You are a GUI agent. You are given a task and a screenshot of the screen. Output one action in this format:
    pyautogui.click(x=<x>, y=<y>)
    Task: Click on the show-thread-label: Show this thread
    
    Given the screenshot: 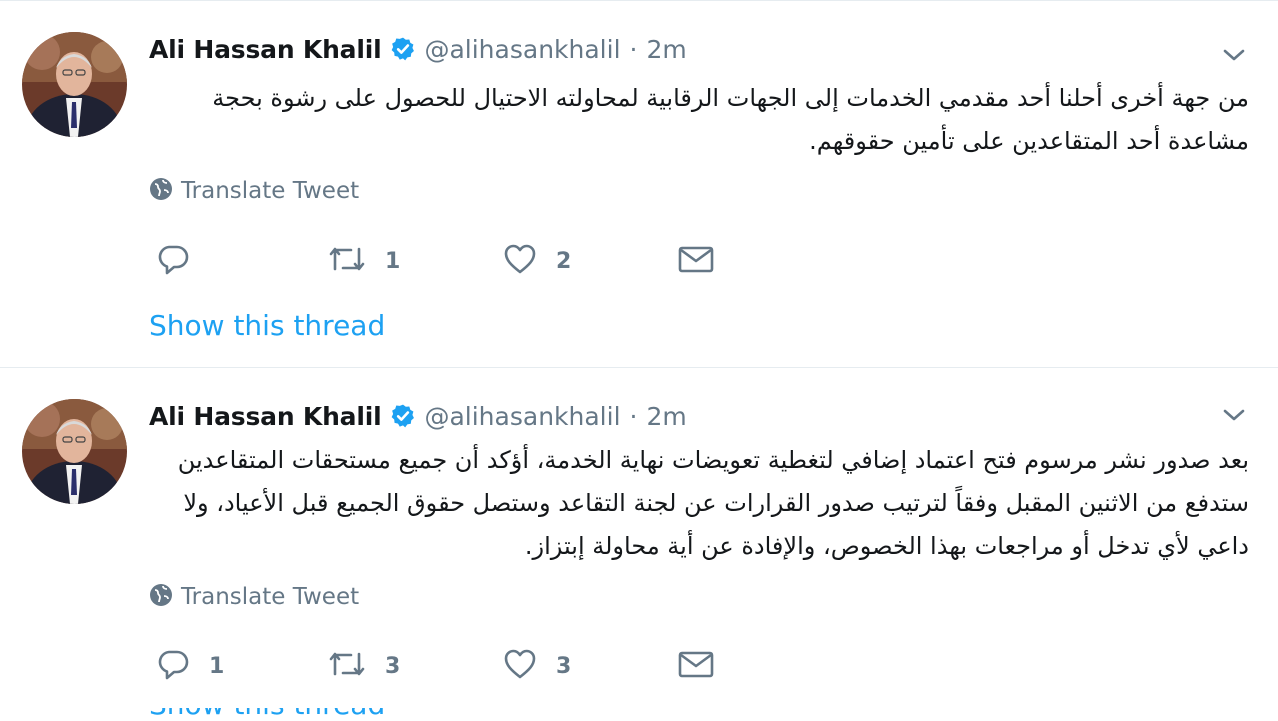 What is the action you would take?
    pyautogui.click(x=269, y=714)
    